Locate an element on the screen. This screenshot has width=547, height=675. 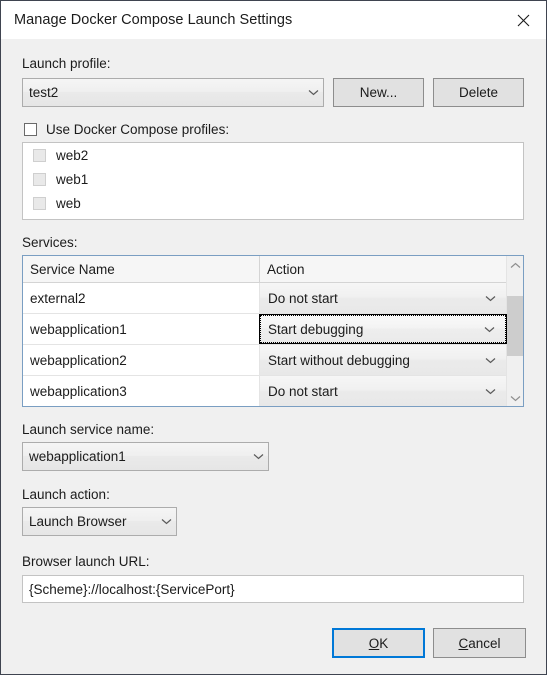
cell-action-value: Start debugging is located at coordinates (316, 329).